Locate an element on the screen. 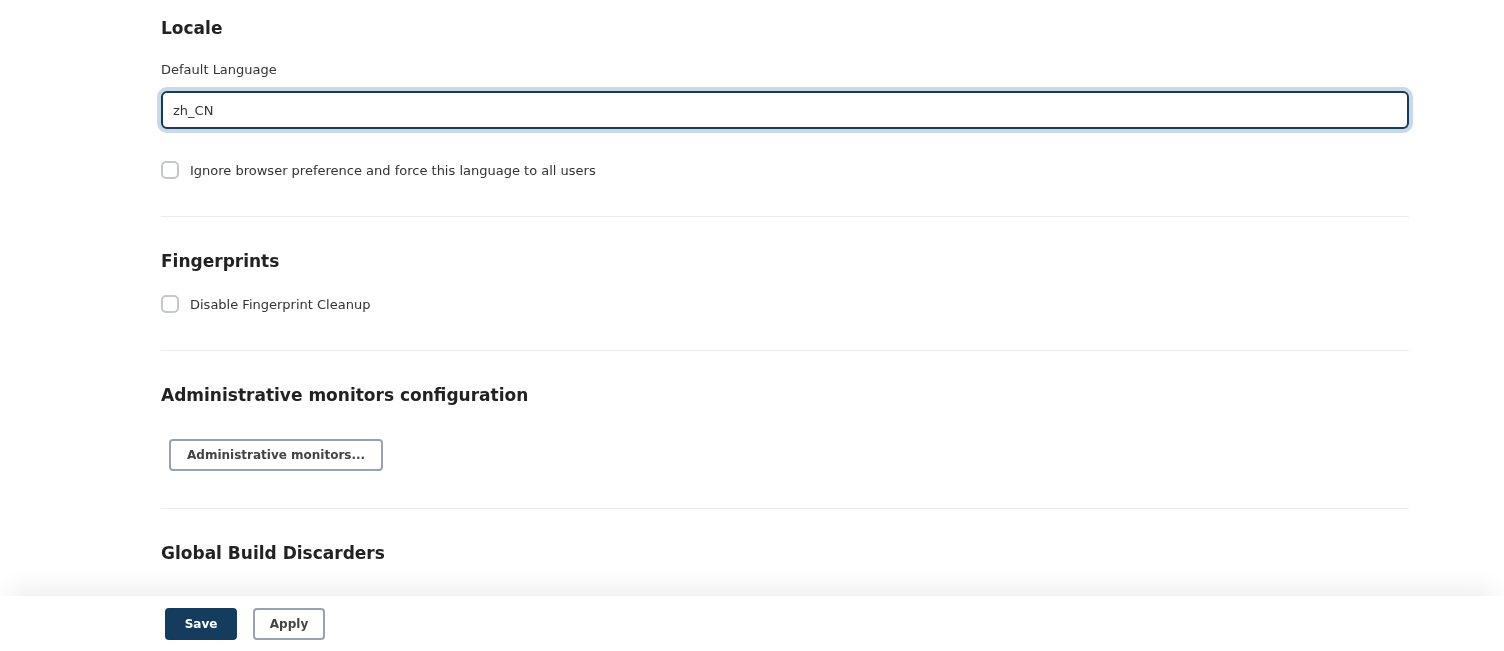 The width and height of the screenshot is (1504, 651). section-heading: Global Build Discarders is located at coordinates (273, 553).